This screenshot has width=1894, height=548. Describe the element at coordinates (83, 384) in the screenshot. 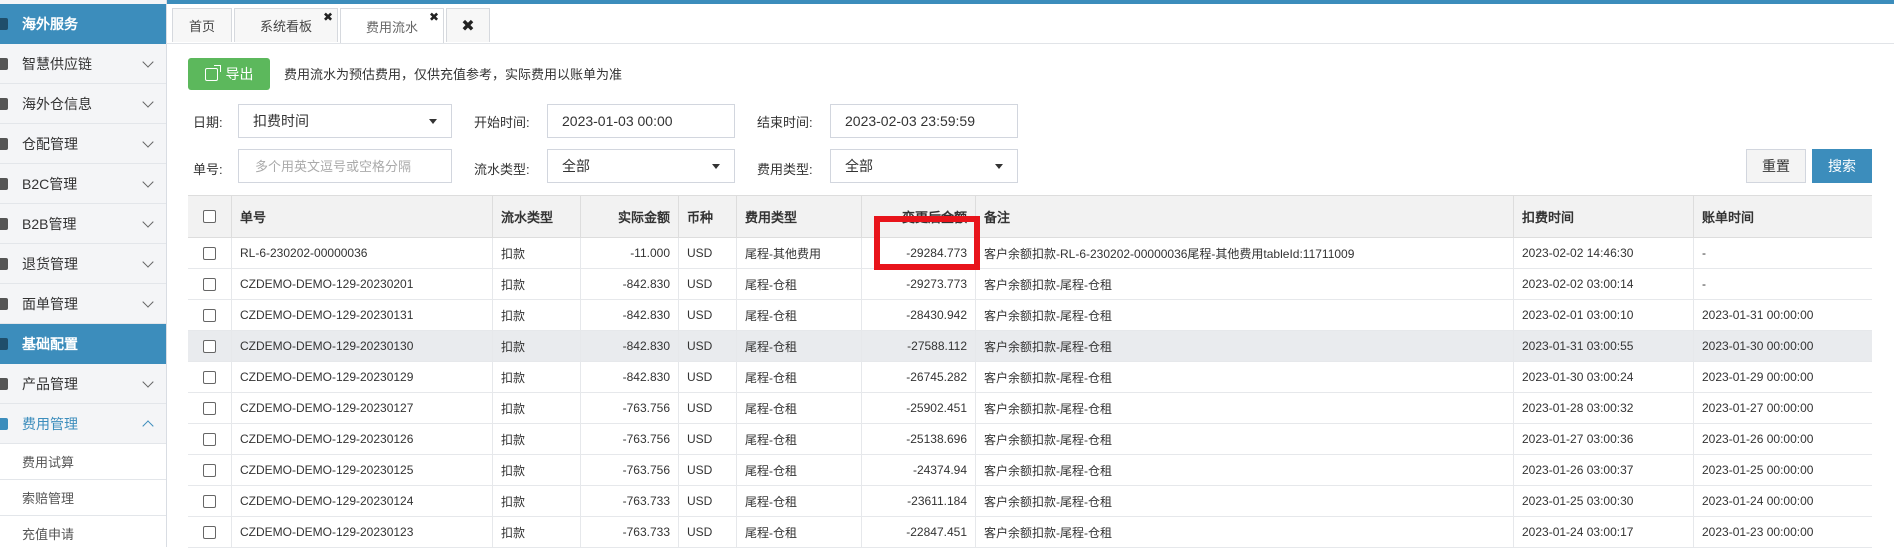

I see `sidebar-item-products: 产品管理` at that location.